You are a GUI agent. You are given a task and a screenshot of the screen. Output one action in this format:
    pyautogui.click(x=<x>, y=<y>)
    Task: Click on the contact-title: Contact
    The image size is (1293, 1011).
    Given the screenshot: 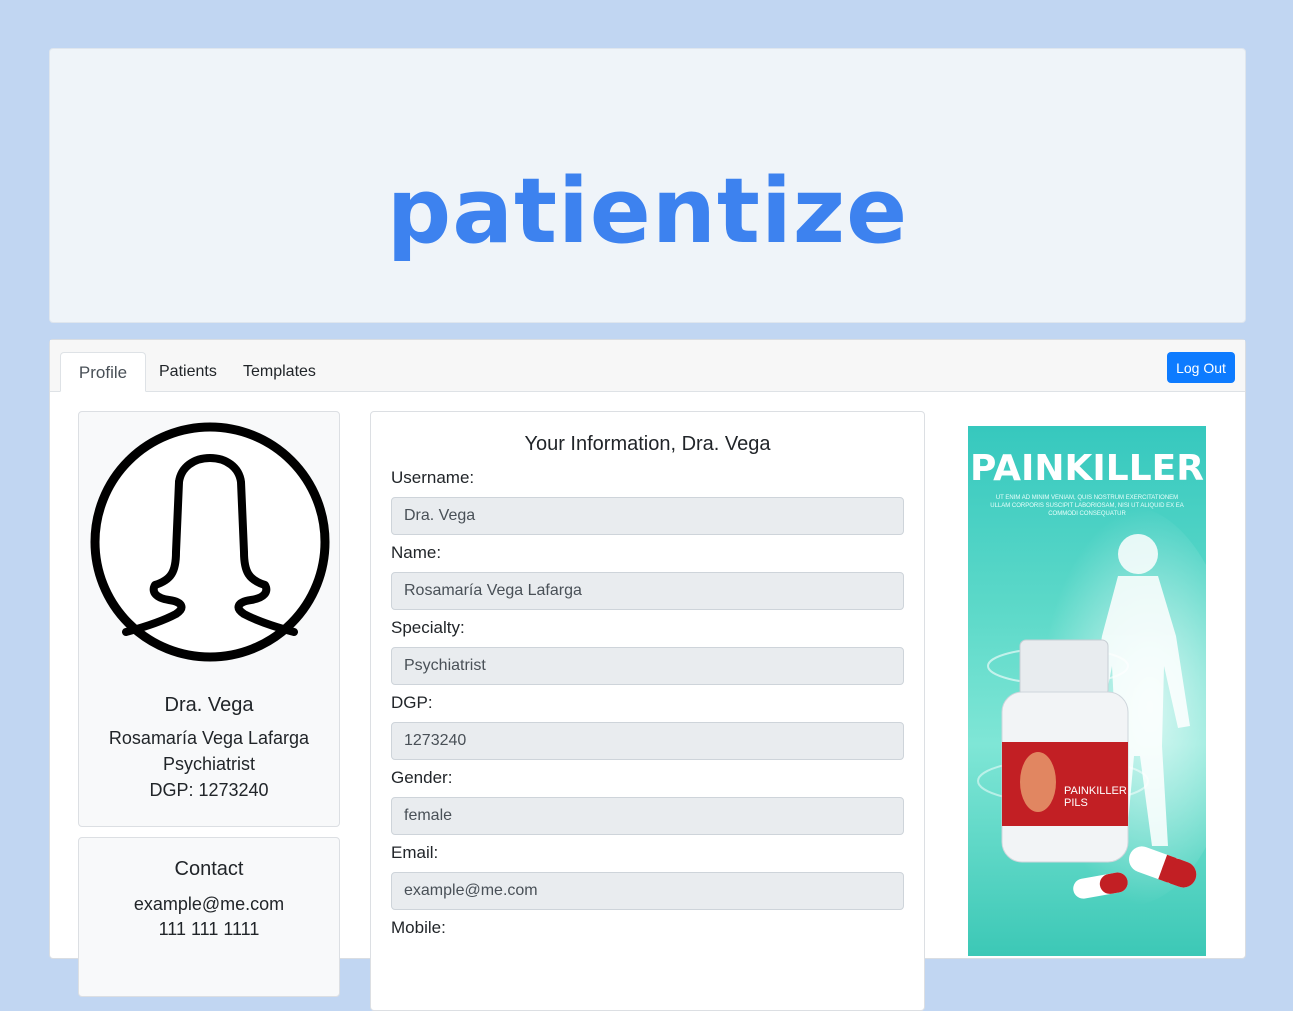 What is the action you would take?
    pyautogui.click(x=209, y=869)
    